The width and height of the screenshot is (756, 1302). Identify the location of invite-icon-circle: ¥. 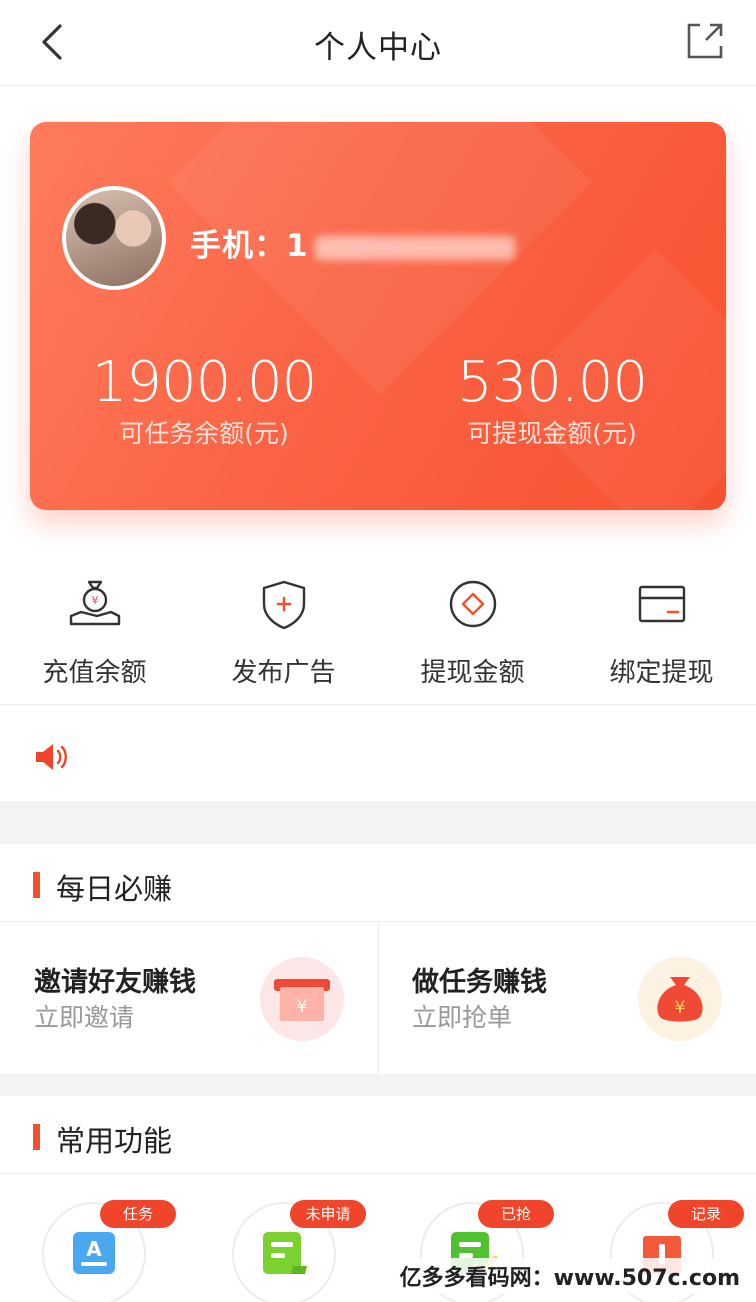
(302, 999).